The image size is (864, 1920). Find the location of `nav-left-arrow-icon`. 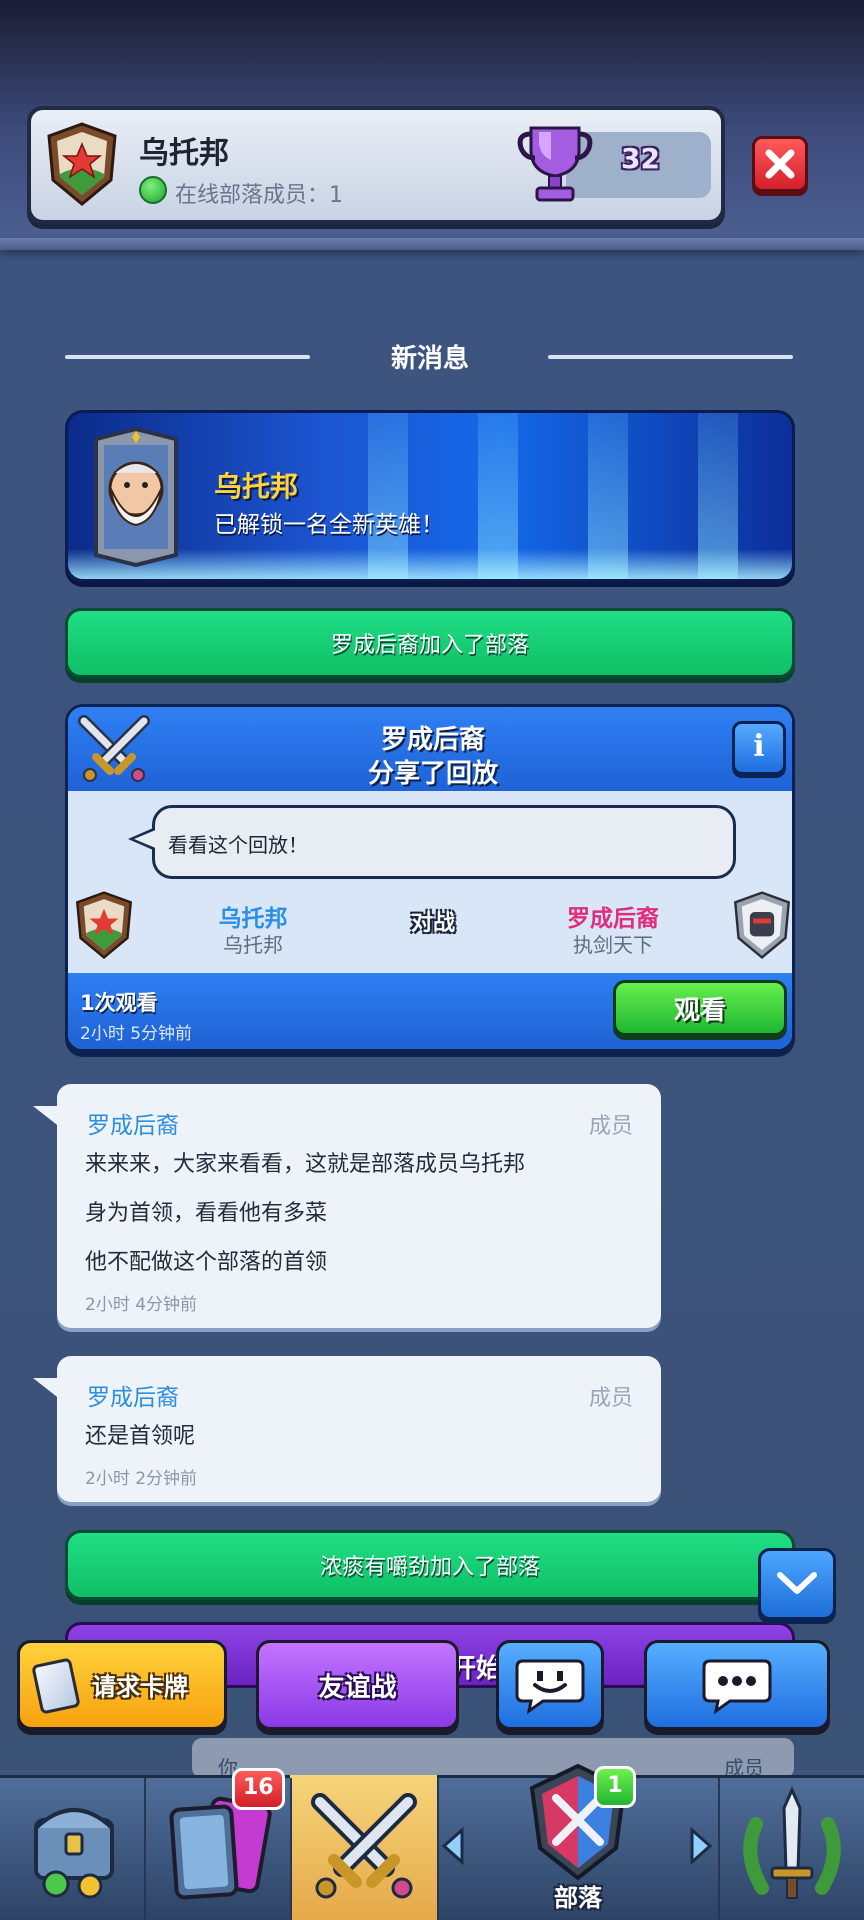

nav-left-arrow-icon is located at coordinates (453, 1846).